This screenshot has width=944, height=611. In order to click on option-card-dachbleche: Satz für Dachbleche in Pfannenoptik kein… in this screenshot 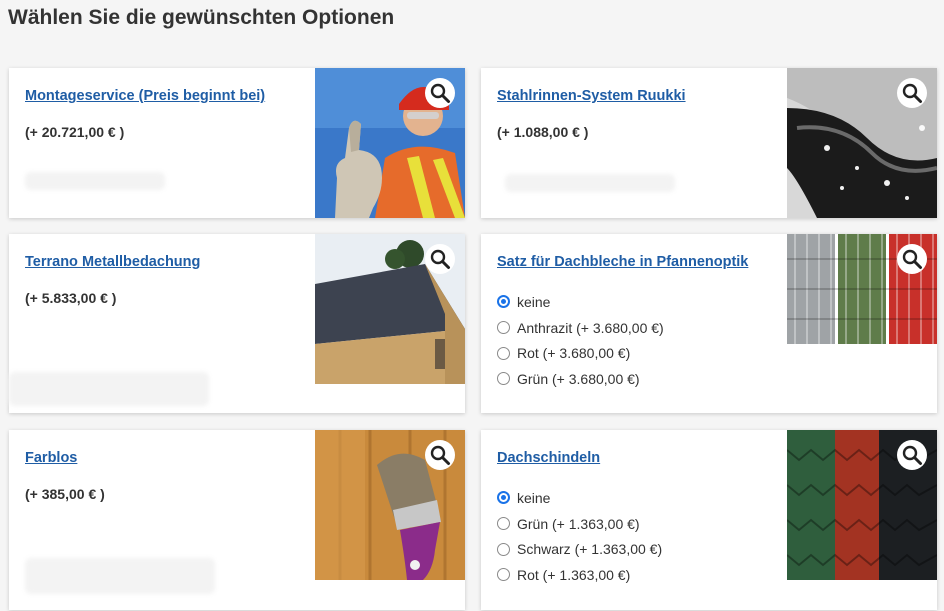, I will do `click(709, 323)`.